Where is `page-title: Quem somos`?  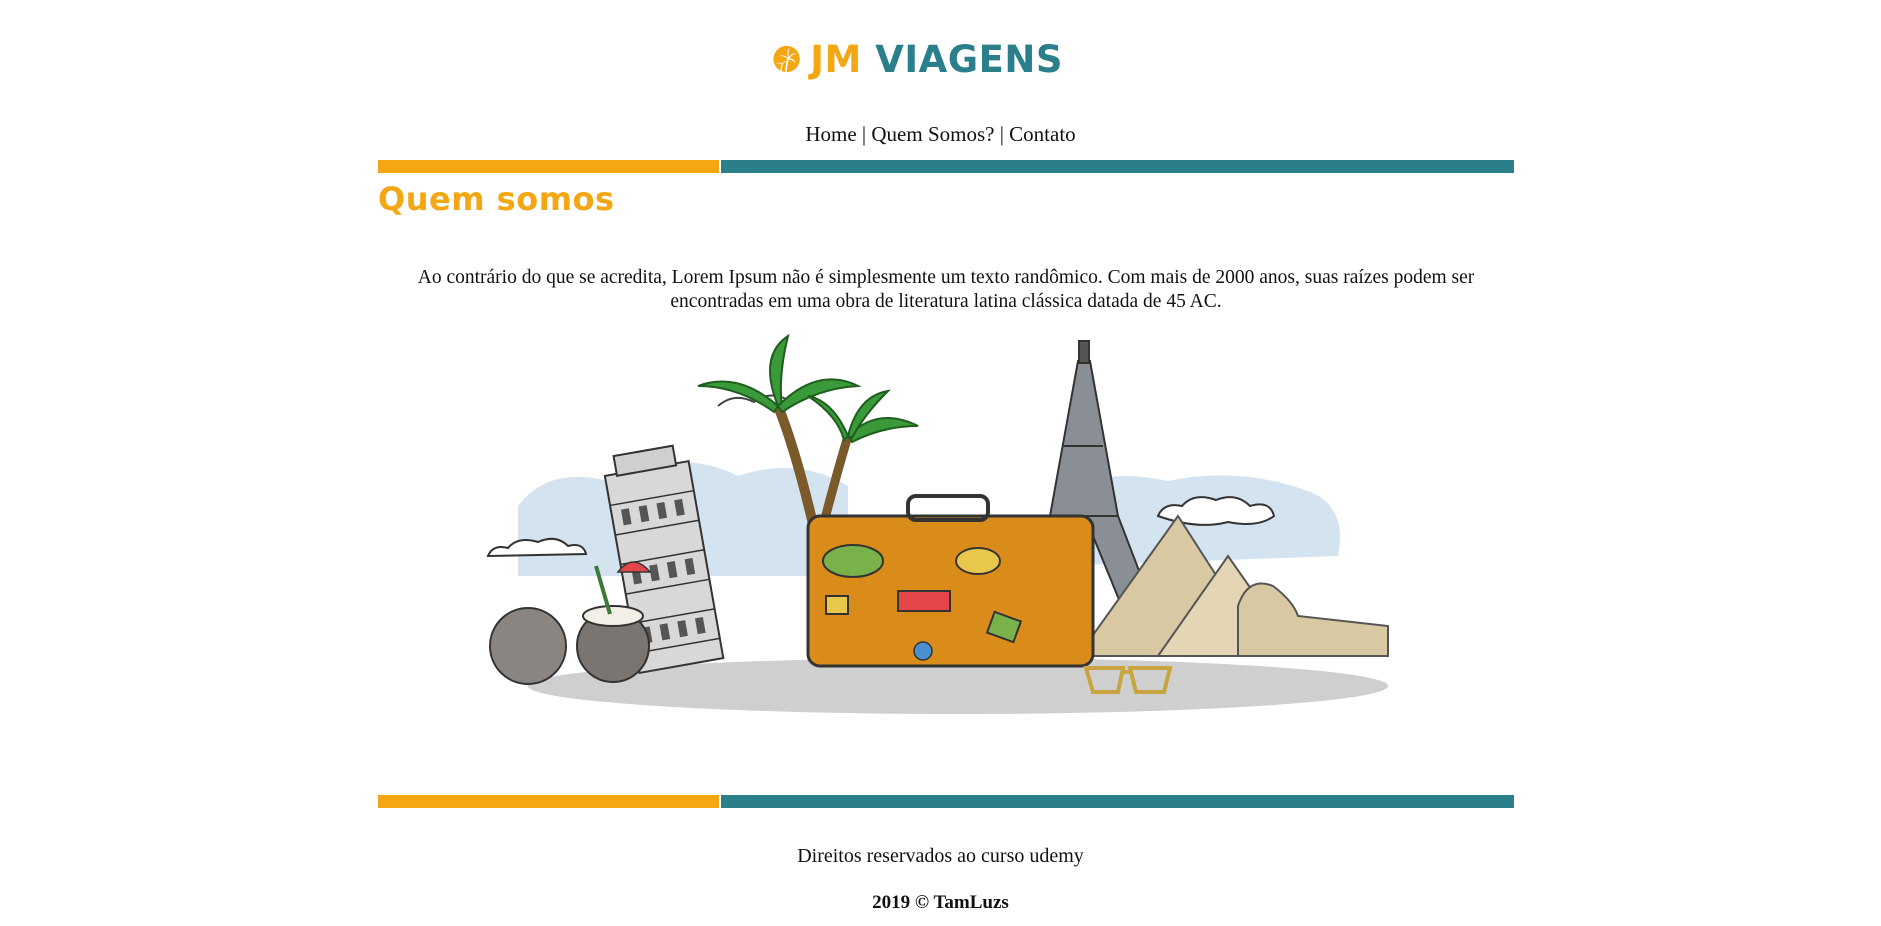 page-title: Quem somos is located at coordinates (496, 199).